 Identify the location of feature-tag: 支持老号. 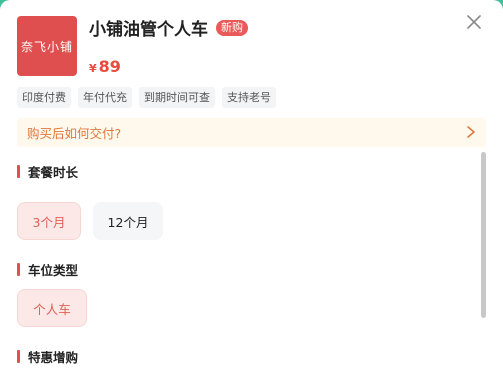
(249, 97).